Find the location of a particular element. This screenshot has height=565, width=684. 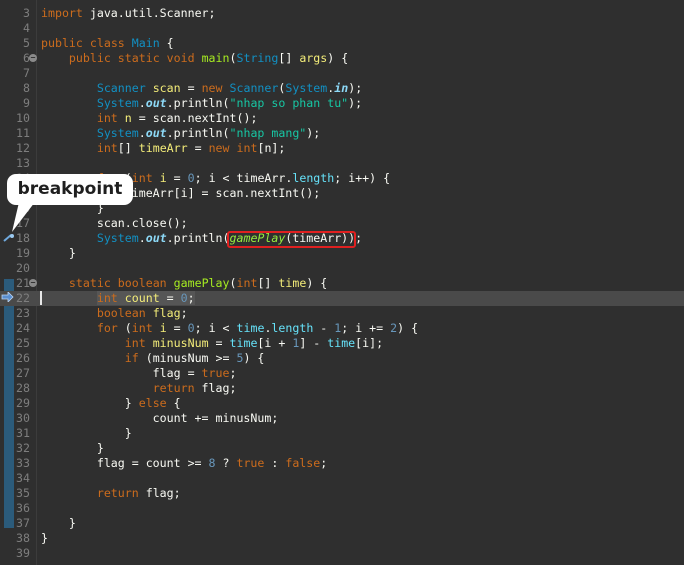

code-line: 28 return flag; is located at coordinates (342, 388).